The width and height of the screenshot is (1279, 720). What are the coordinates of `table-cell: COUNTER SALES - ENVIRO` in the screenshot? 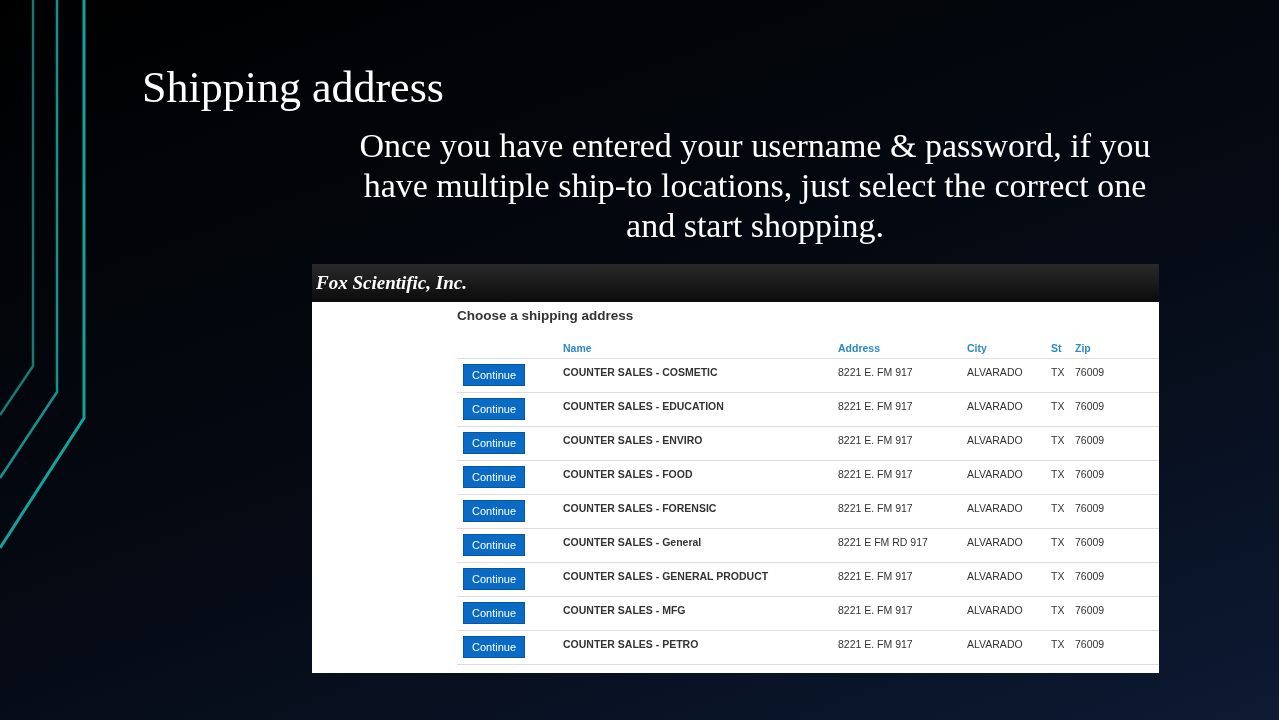 It's located at (692, 443).